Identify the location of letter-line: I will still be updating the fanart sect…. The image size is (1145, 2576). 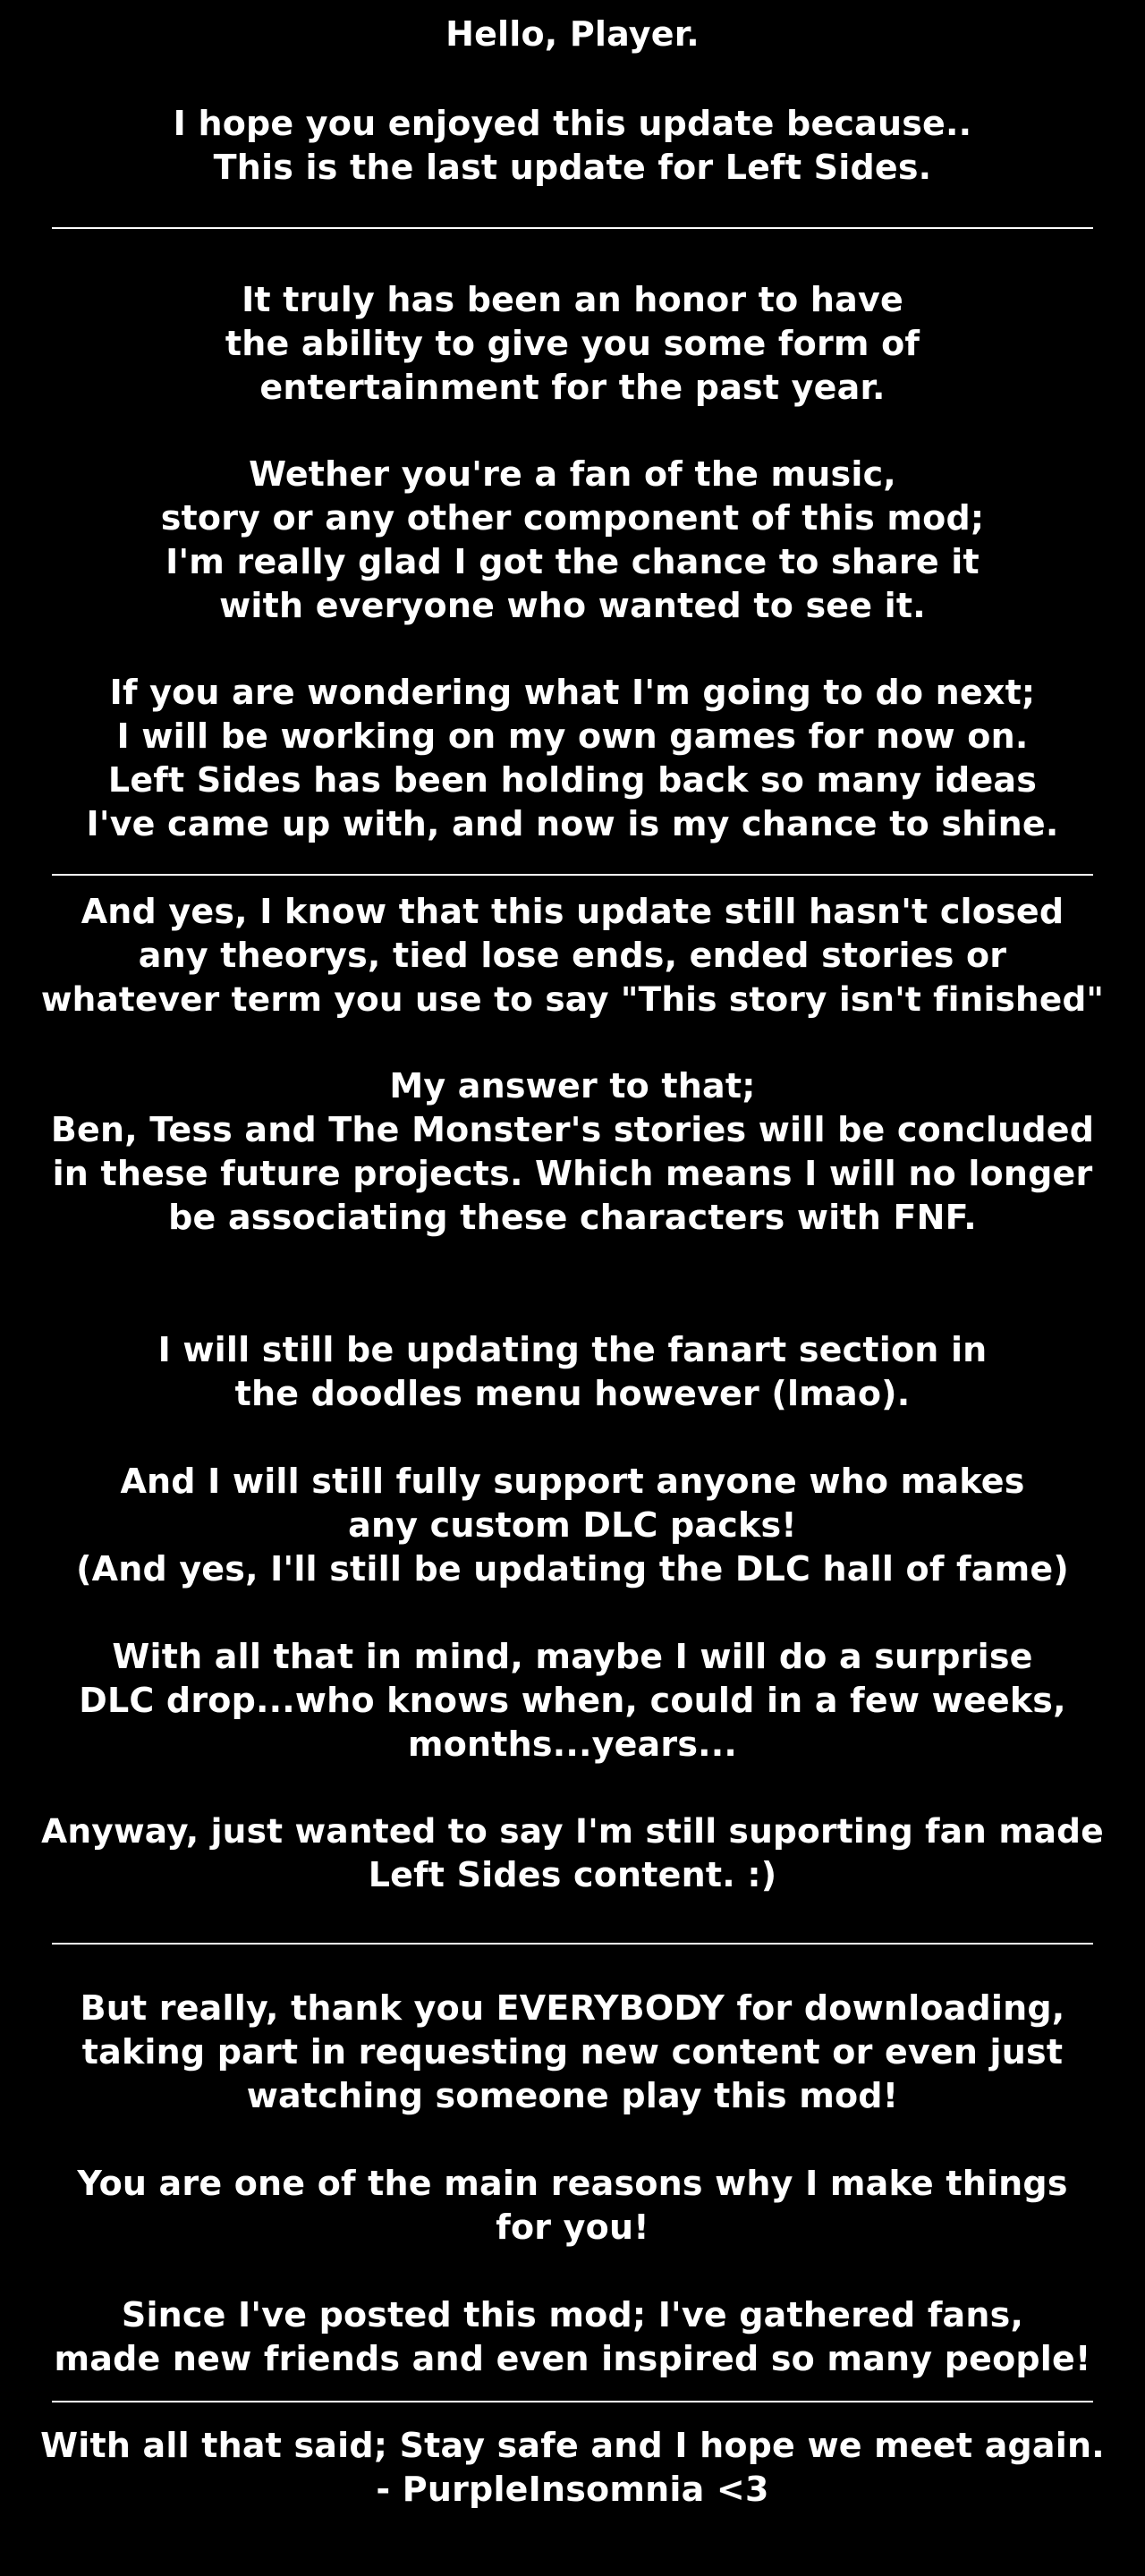
(572, 1349).